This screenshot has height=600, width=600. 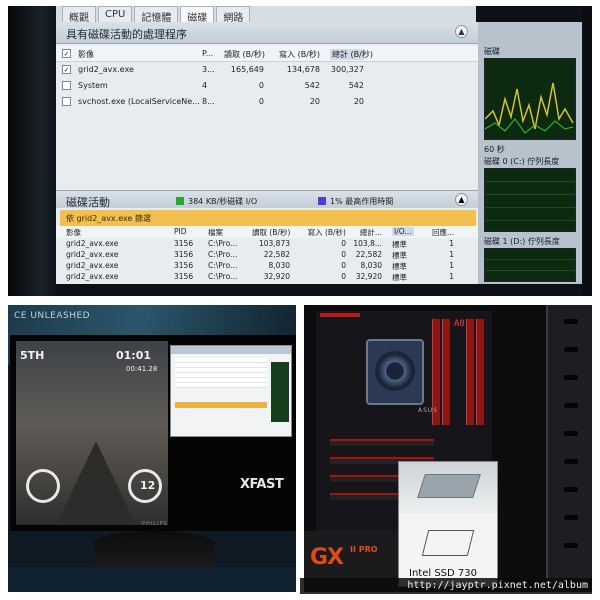 What do you see at coordinates (156, 15) in the screenshot?
I see `tab-memory: 記憶體` at bounding box center [156, 15].